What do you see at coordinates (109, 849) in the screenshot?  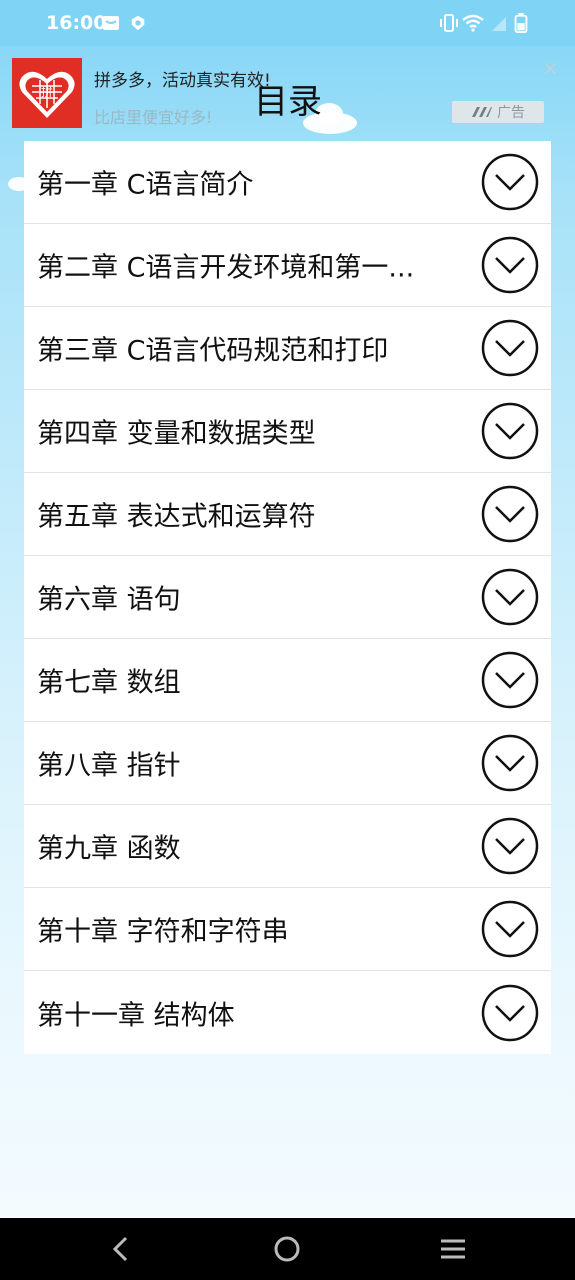 I see `chapter-label: 第九章 函数` at bounding box center [109, 849].